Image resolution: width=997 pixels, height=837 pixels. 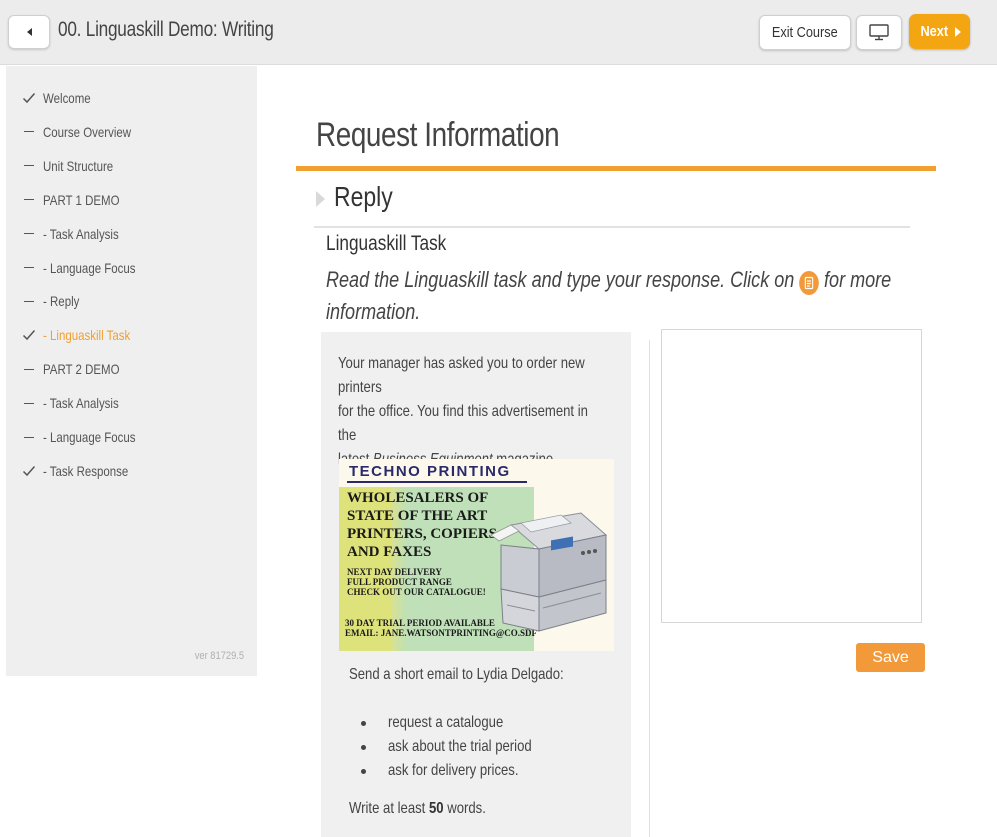 I want to click on section-header: Reply, so click(x=612, y=203).